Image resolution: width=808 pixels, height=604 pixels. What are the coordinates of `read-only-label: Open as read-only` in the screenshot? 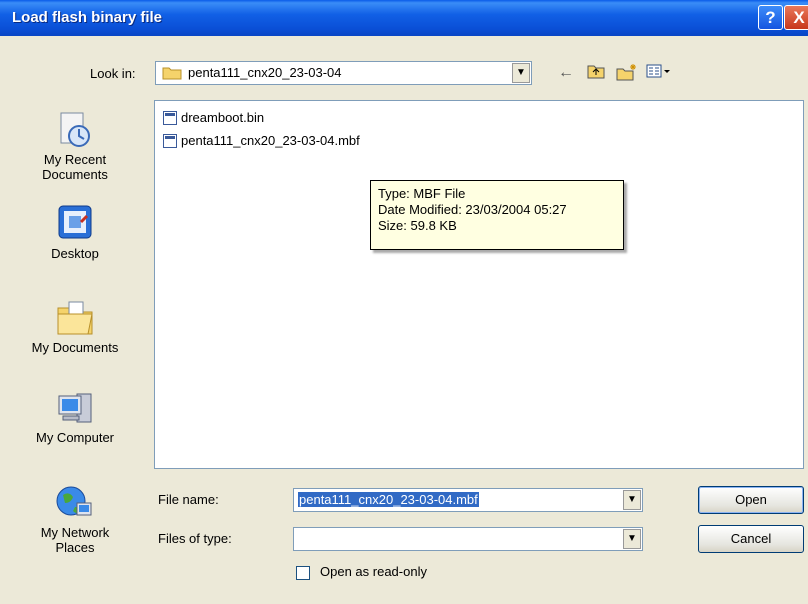 It's located at (373, 571).